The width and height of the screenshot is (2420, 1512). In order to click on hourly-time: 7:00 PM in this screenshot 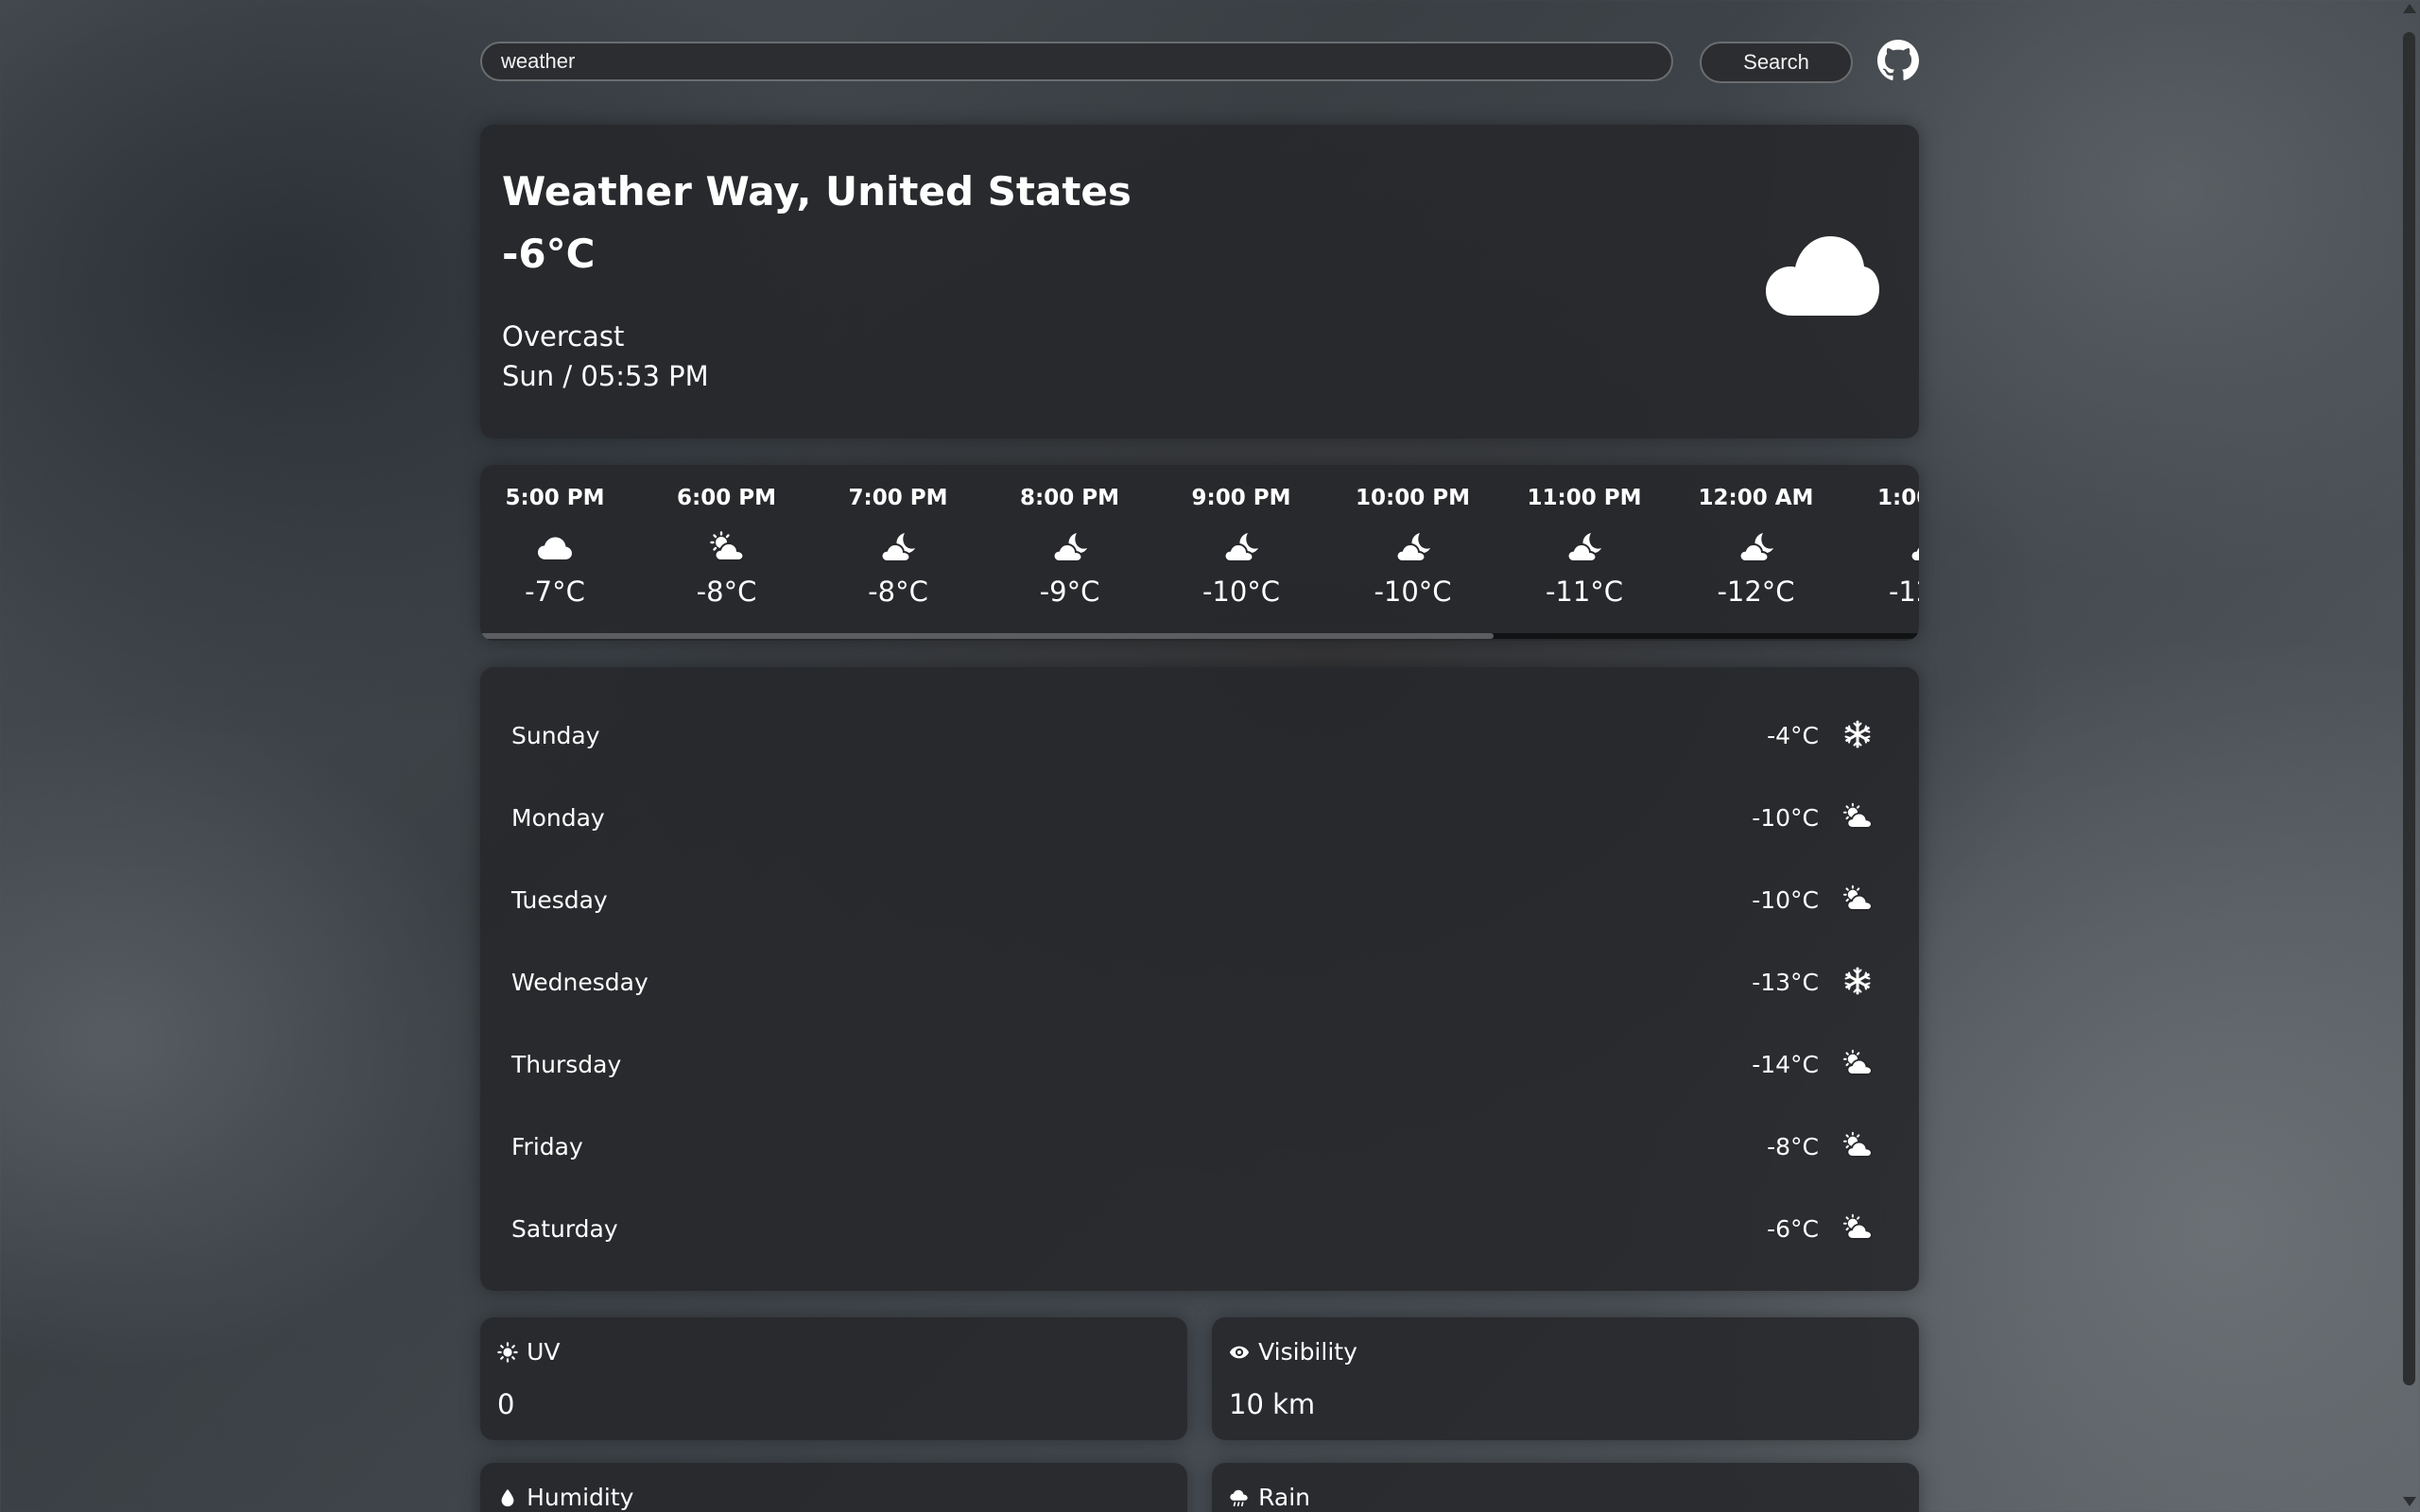, I will do `click(898, 498)`.